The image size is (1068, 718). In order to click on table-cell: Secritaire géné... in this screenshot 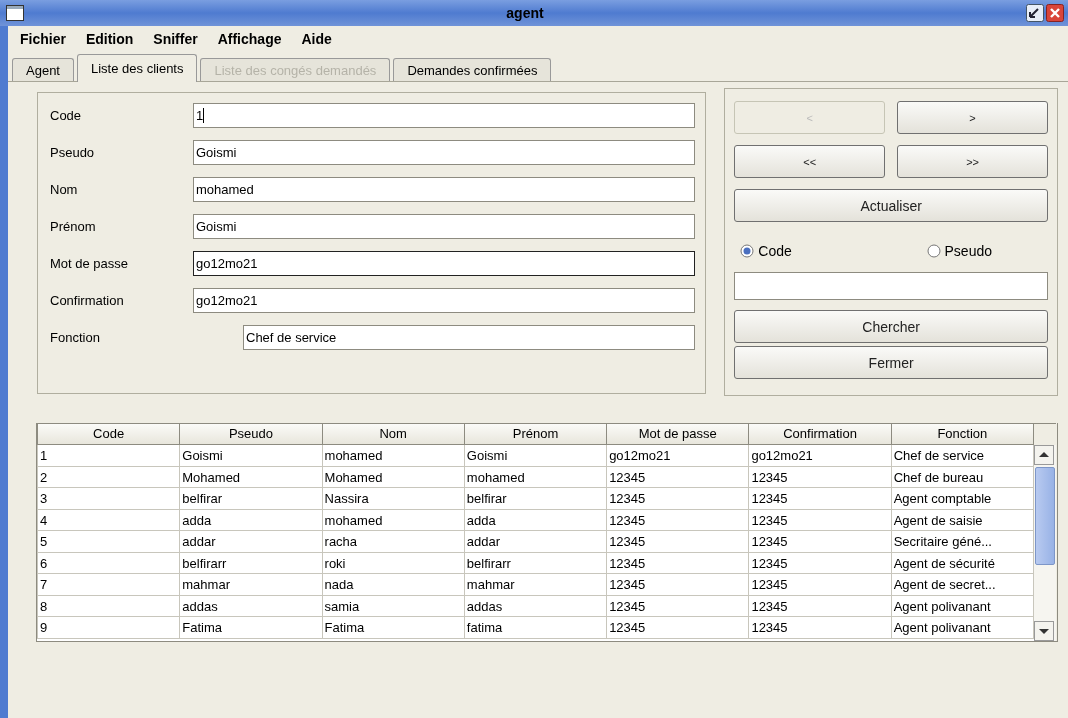, I will do `click(962, 542)`.